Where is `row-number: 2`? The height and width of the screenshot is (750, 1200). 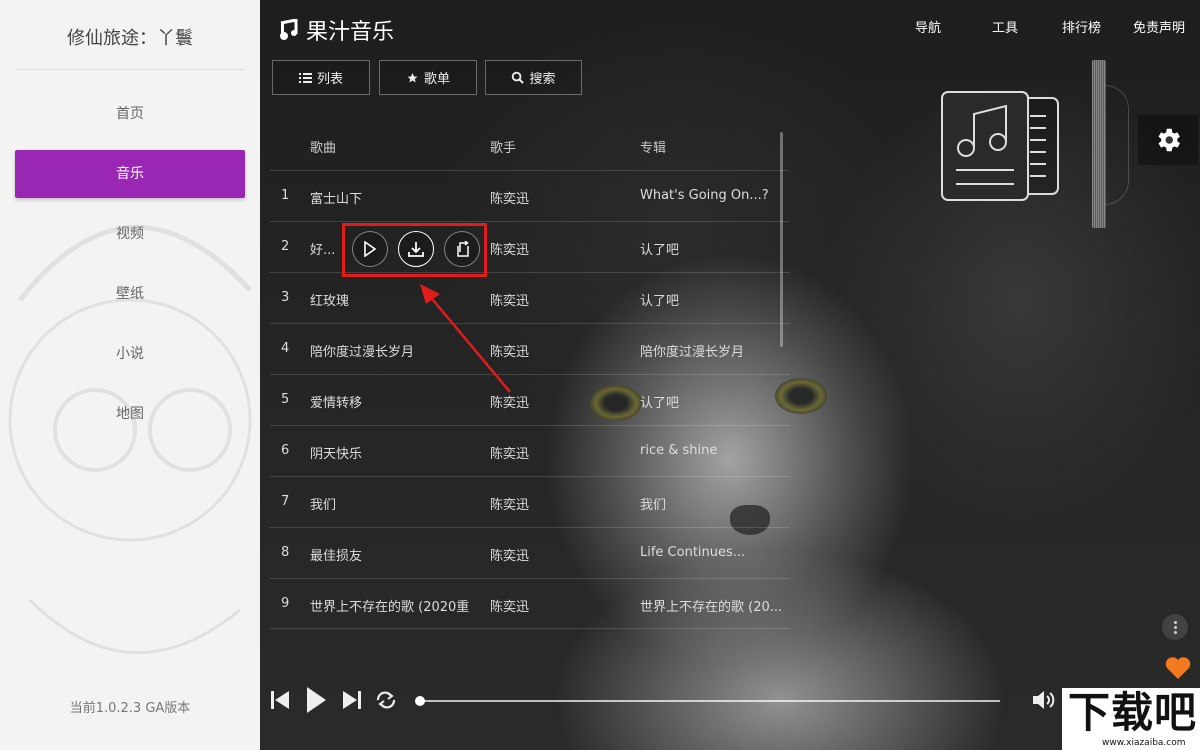
row-number: 2 is located at coordinates (285, 246).